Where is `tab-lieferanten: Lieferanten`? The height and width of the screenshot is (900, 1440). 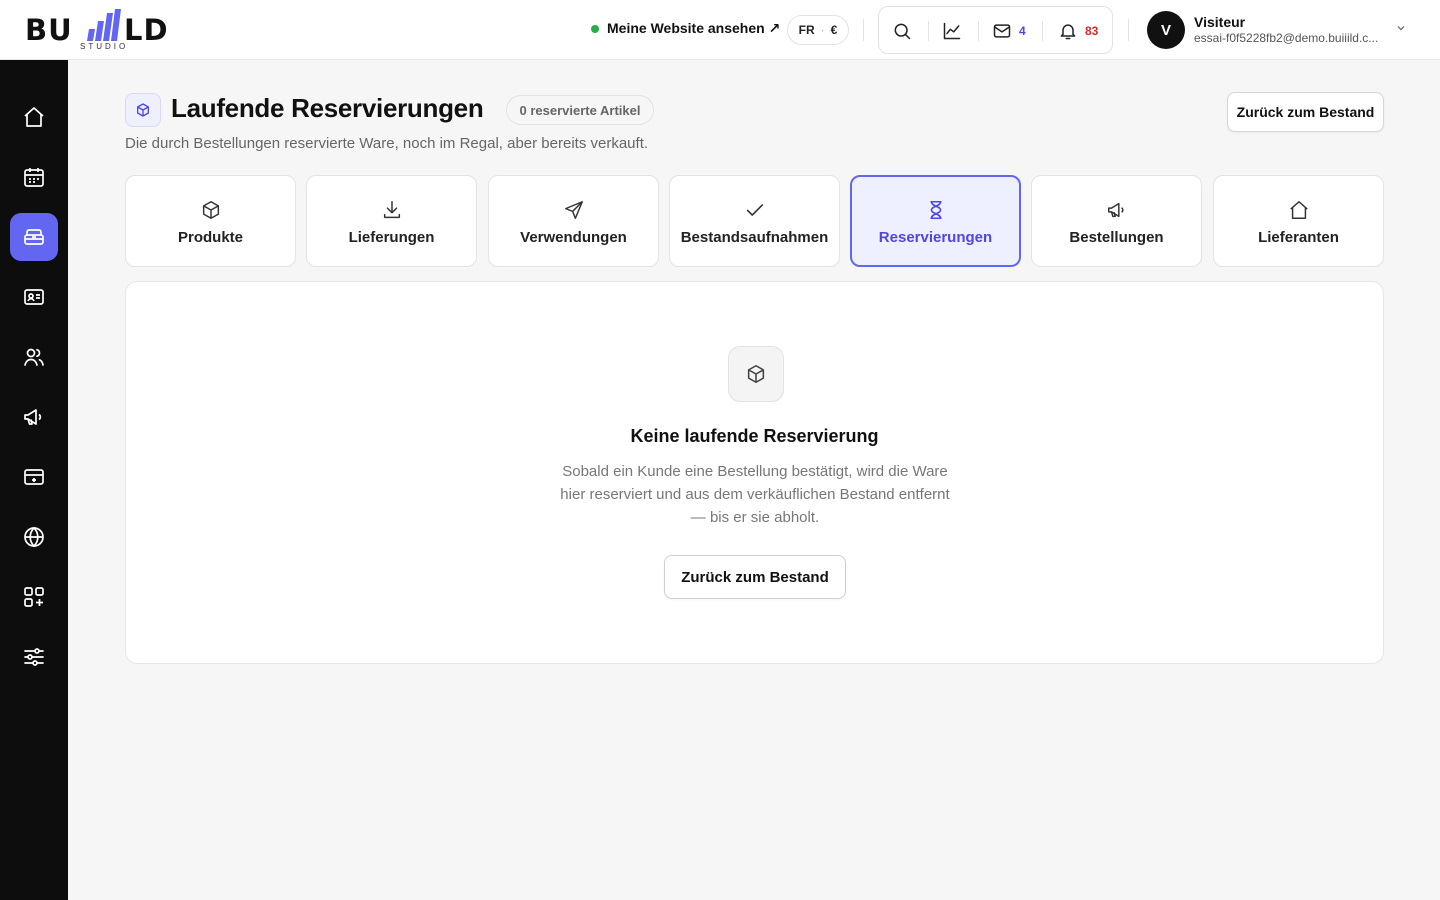 tab-lieferanten: Lieferanten is located at coordinates (1298, 221).